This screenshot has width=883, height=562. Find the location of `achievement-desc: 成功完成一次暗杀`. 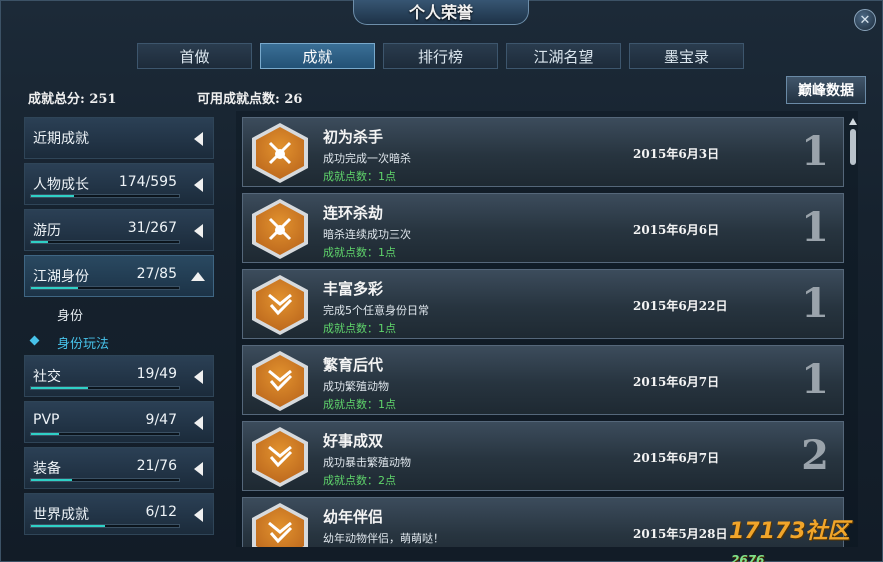

achievement-desc: 成功完成一次暗杀 is located at coordinates (367, 158).